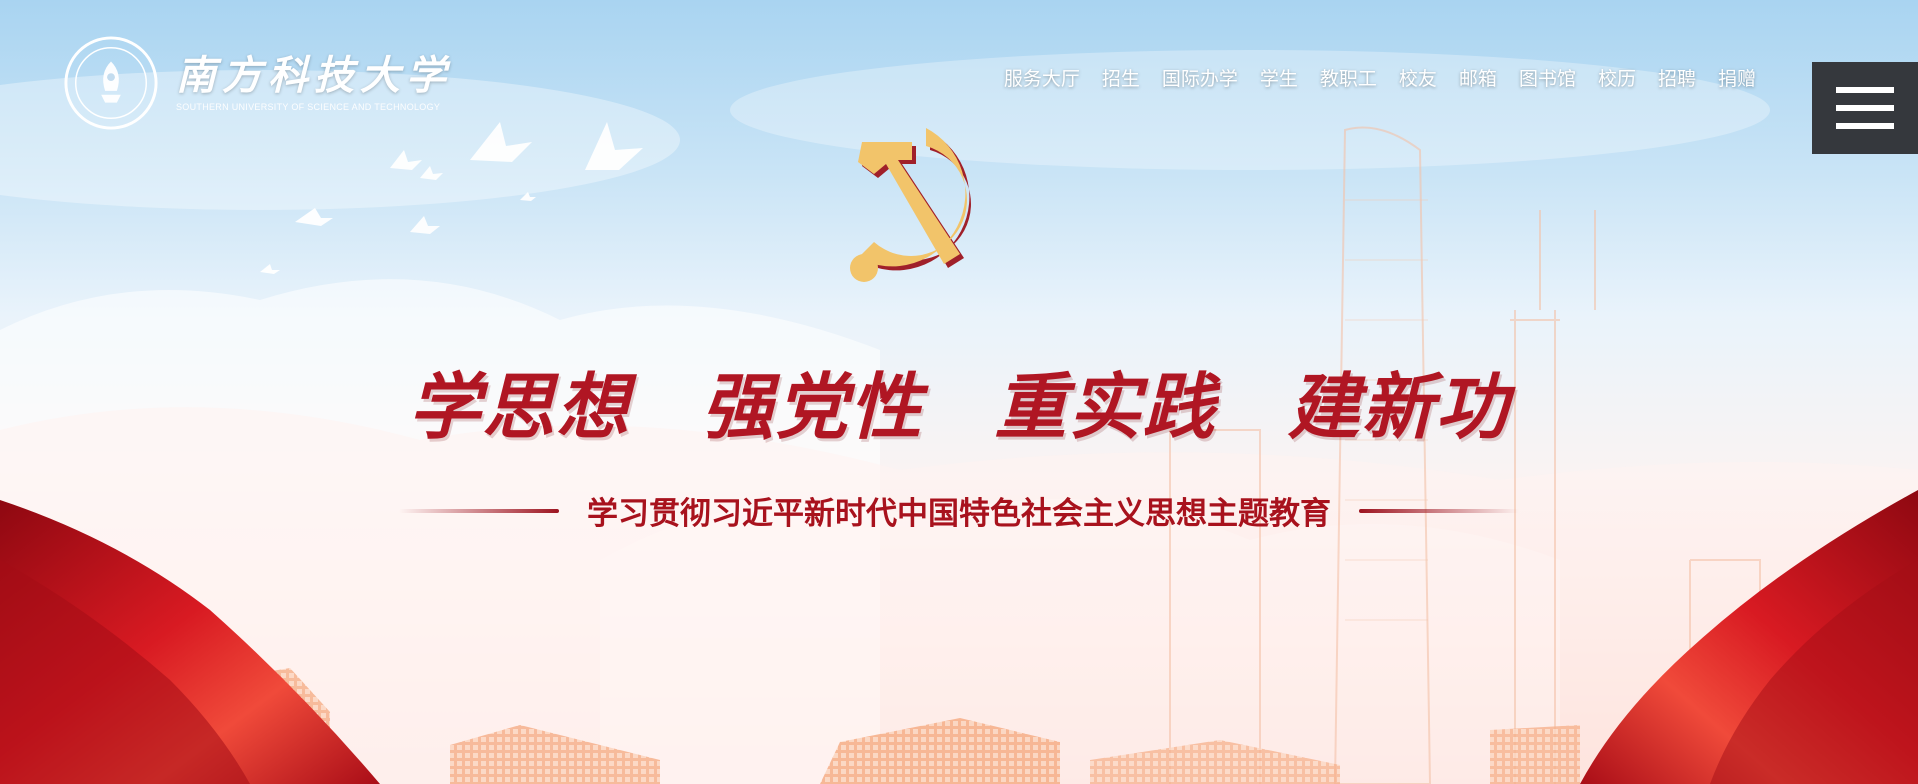 This screenshot has width=1918, height=784. Describe the element at coordinates (1200, 77) in the screenshot. I see `nav-item-international: 国际办学` at that location.